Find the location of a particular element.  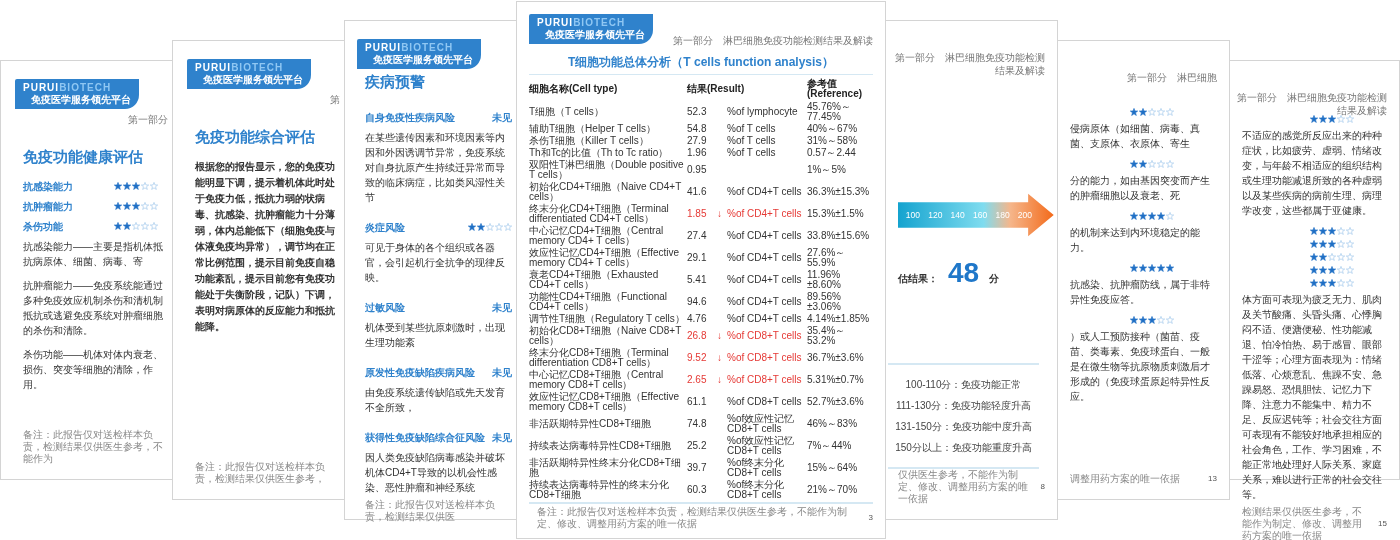

paragraph: 的机制来达到内环境稳定的能力。 is located at coordinates (1135, 240).